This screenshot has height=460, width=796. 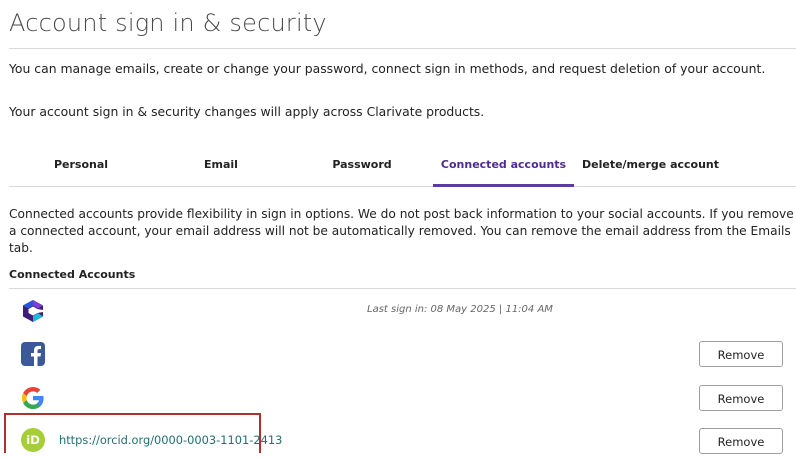 What do you see at coordinates (402, 354) in the screenshot?
I see `connected-account-row: Remove` at bounding box center [402, 354].